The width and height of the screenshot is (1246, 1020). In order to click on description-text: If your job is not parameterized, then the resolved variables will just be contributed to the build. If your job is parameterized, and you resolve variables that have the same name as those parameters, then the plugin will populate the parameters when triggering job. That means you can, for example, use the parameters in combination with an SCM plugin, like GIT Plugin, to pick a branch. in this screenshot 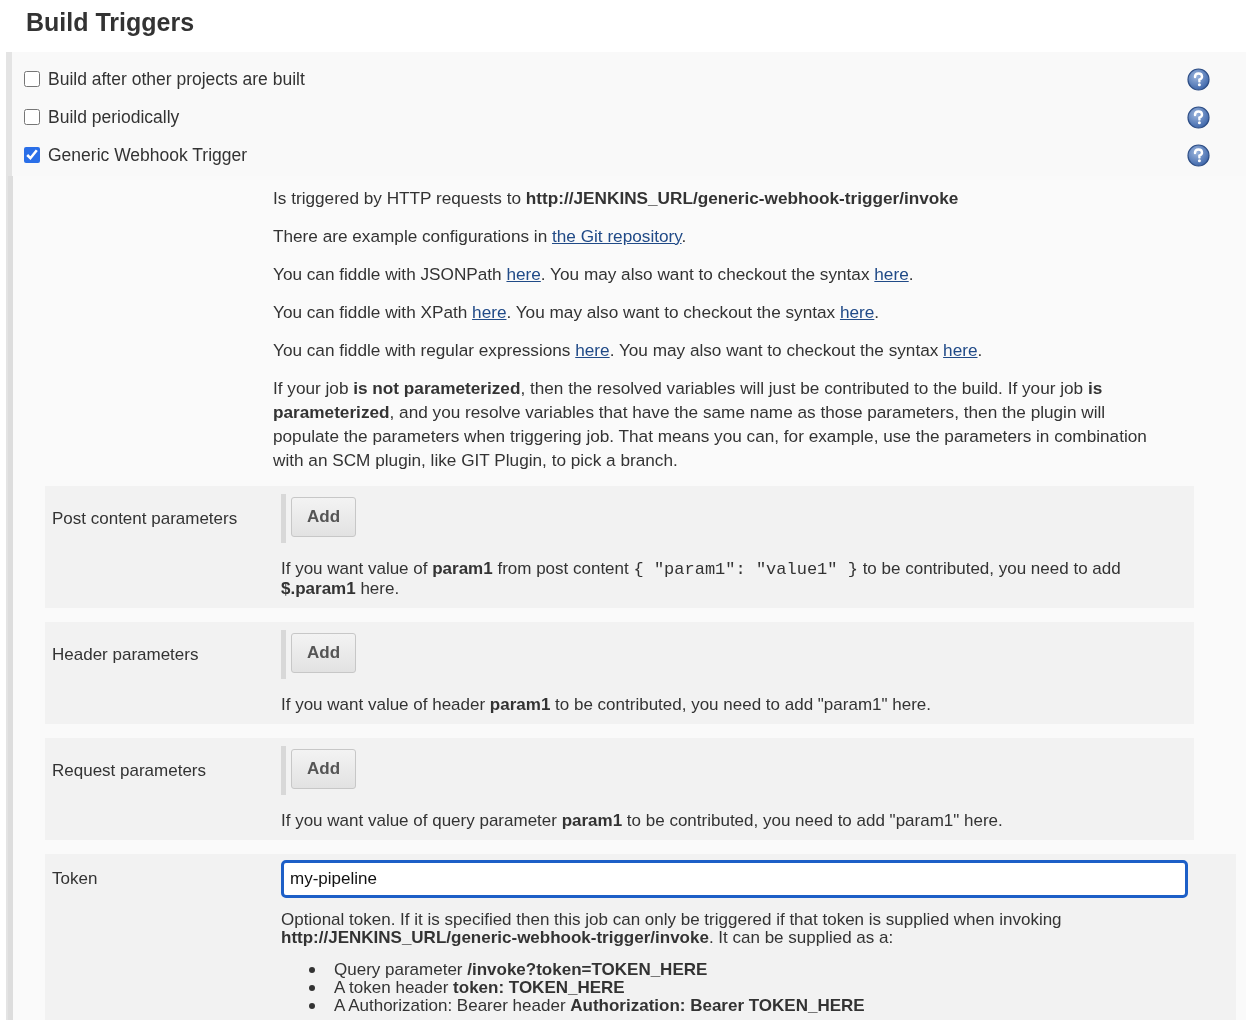, I will do `click(710, 424)`.